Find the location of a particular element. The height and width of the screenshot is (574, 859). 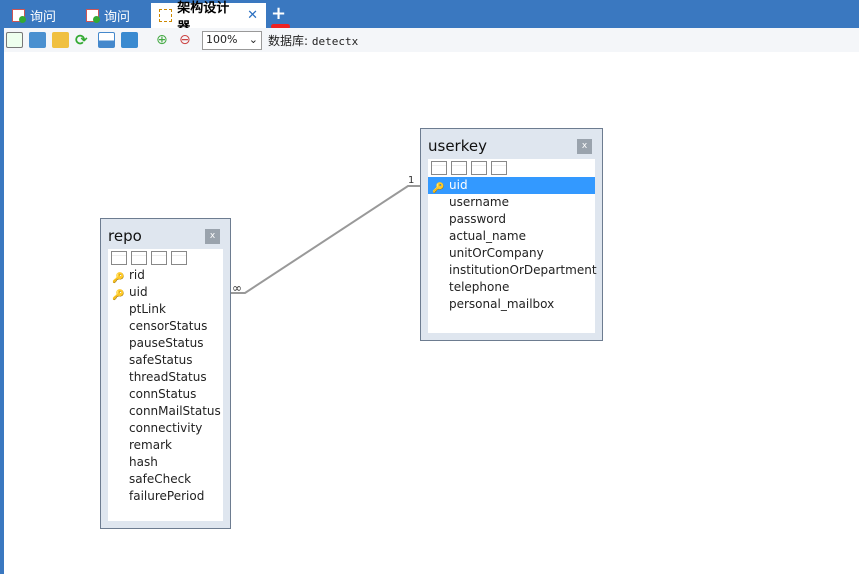

field-name: personal_mailbox is located at coordinates (502, 304).